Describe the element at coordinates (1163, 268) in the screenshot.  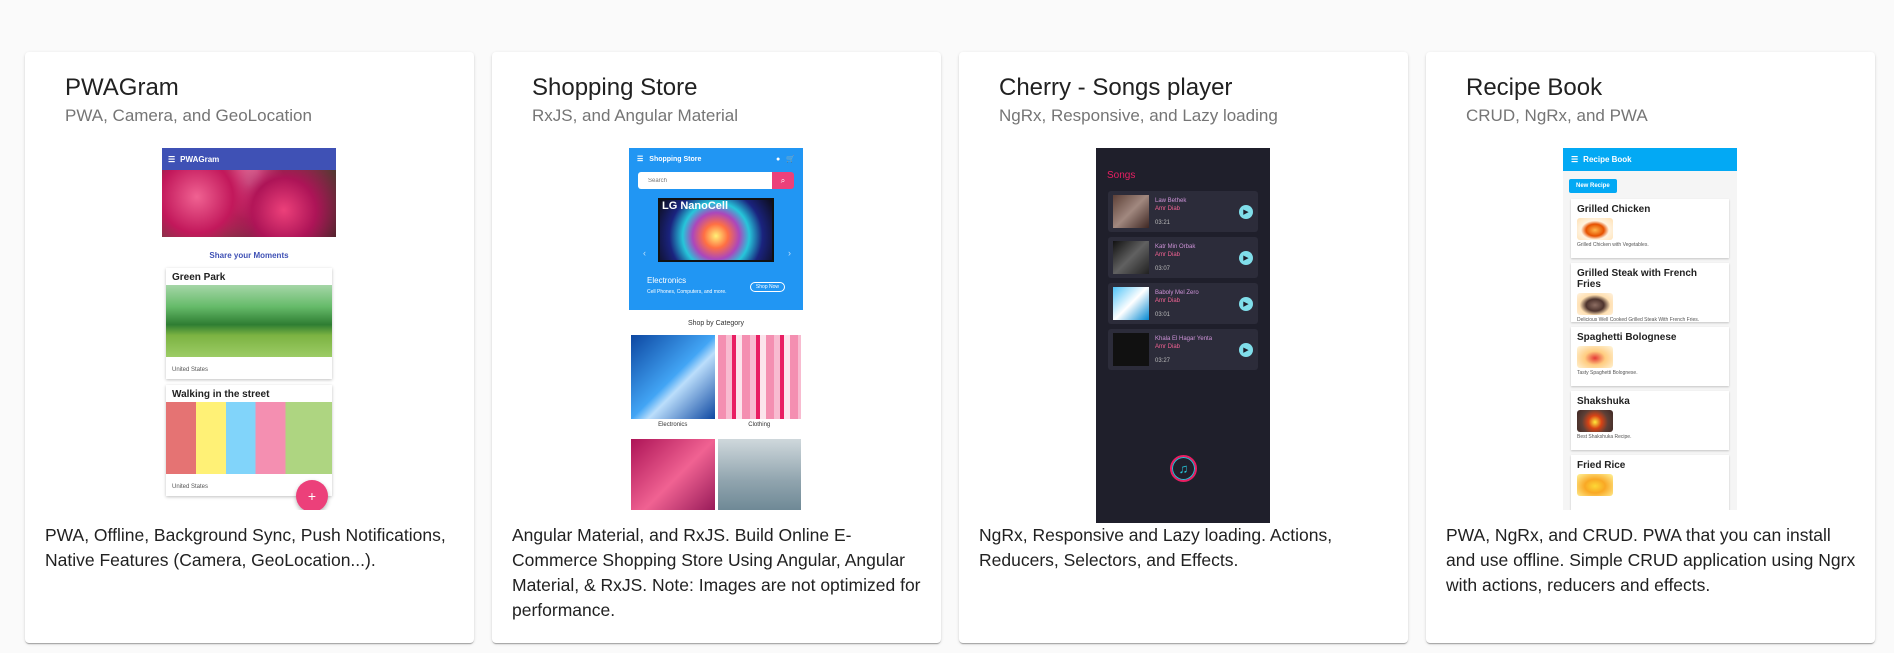
I see `song-duration: 03:07` at that location.